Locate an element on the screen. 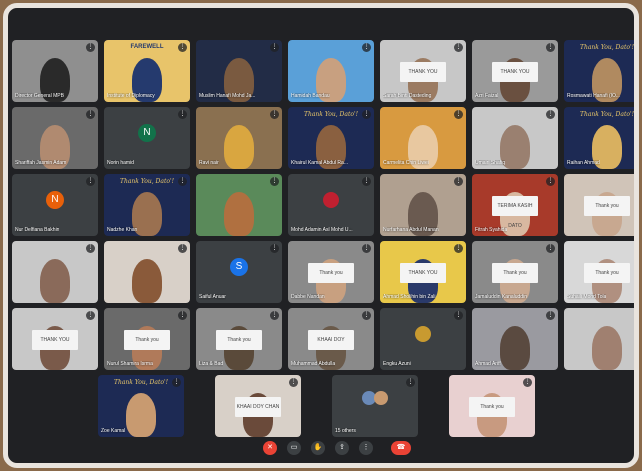 This screenshot has width=642, height=471. participant-name: Institute of Diplomacy is located at coordinates (131, 96).